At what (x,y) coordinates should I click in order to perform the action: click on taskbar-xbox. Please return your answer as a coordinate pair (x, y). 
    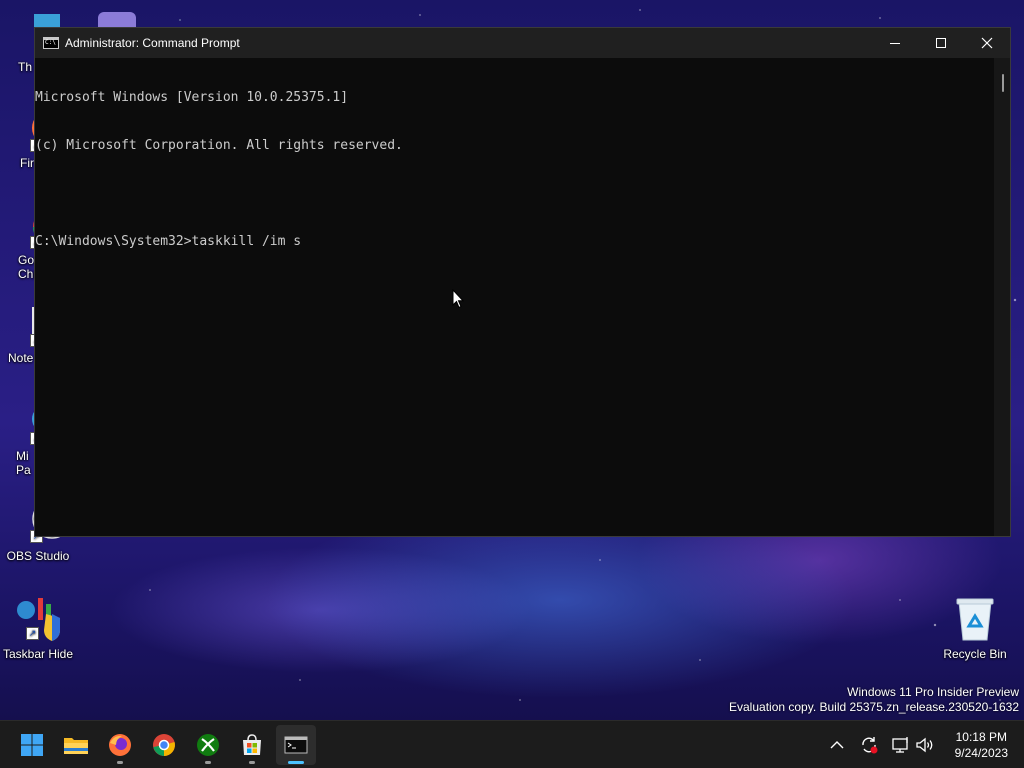
    Looking at the image, I should click on (208, 745).